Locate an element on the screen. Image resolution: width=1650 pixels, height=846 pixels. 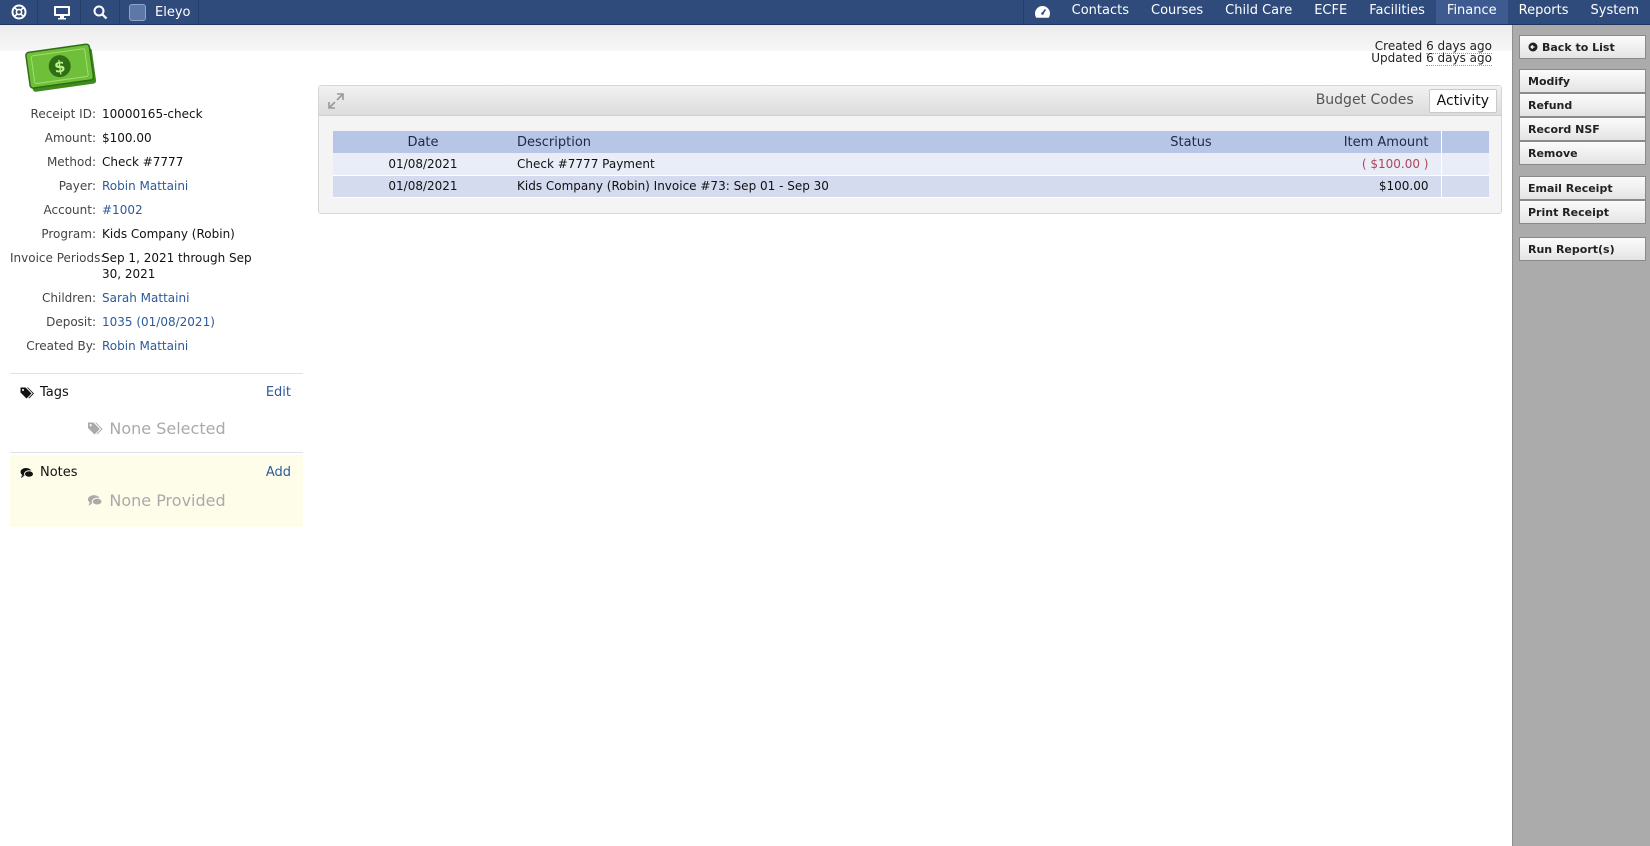
expand-icon is located at coordinates (336, 102).